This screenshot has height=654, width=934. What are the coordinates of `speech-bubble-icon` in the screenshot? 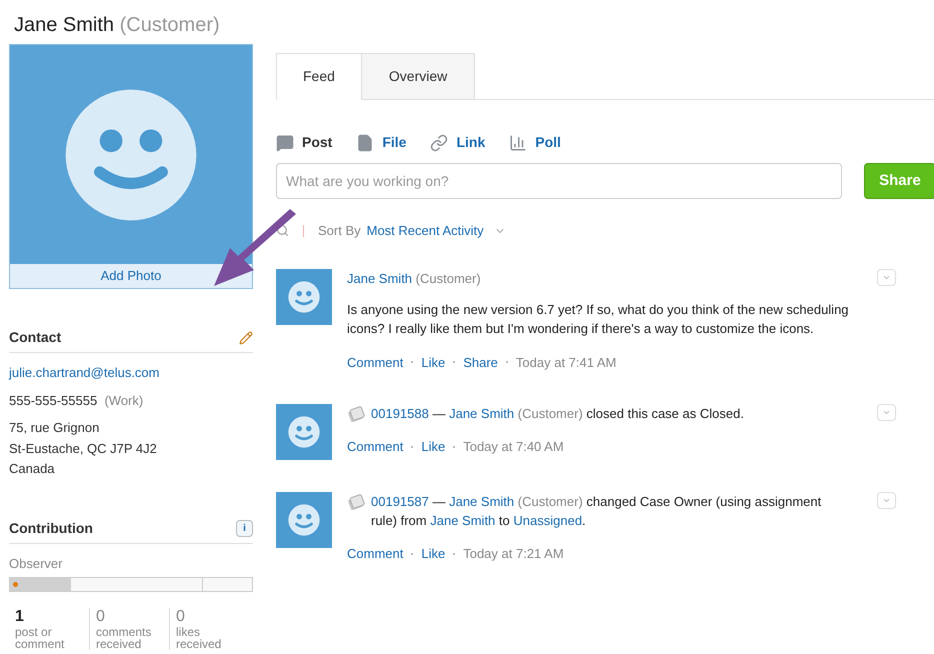 It's located at (285, 143).